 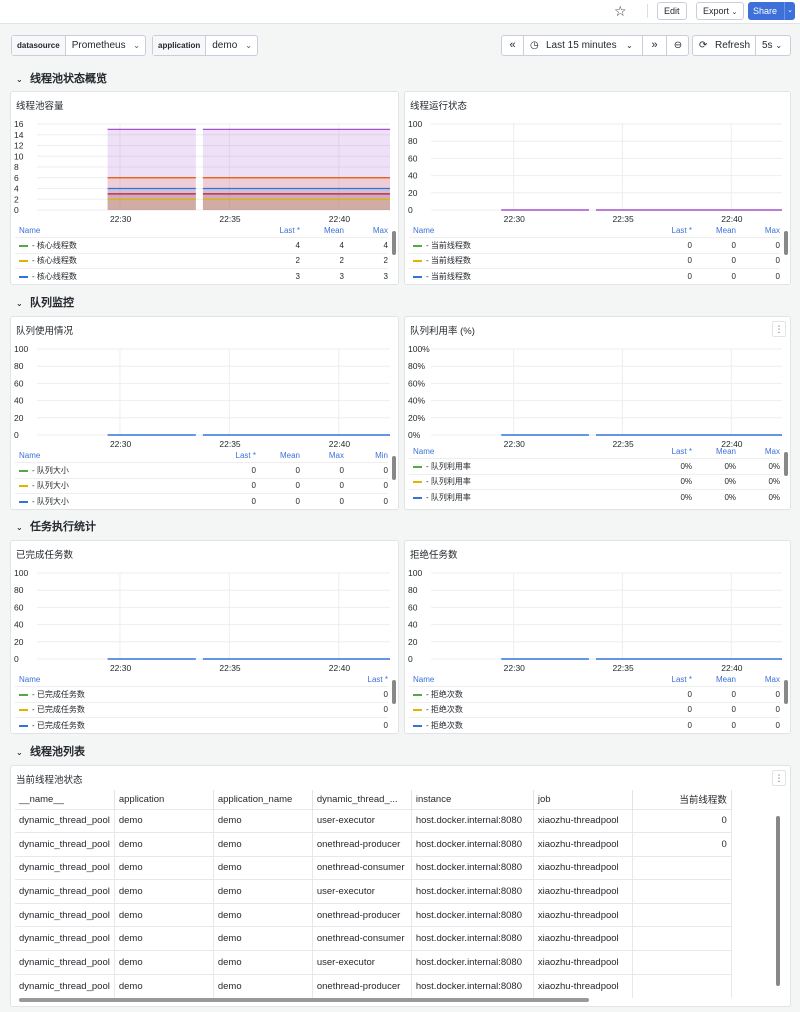 I want to click on chevron-down-icon: ⌄, so click(x=789, y=11).